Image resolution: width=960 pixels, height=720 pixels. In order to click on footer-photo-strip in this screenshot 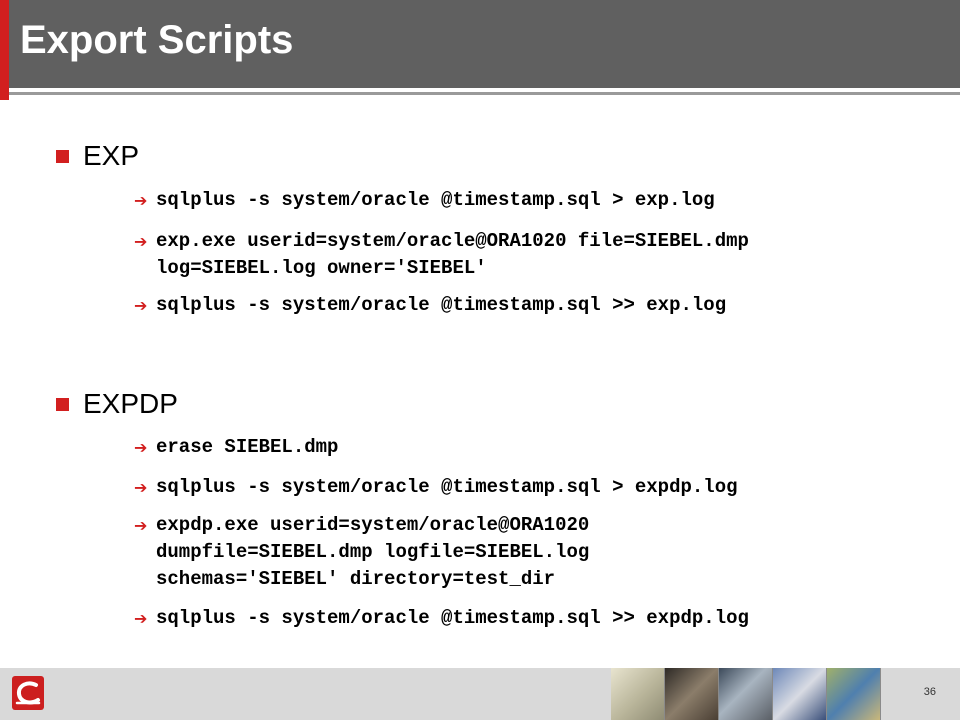, I will do `click(746, 694)`.